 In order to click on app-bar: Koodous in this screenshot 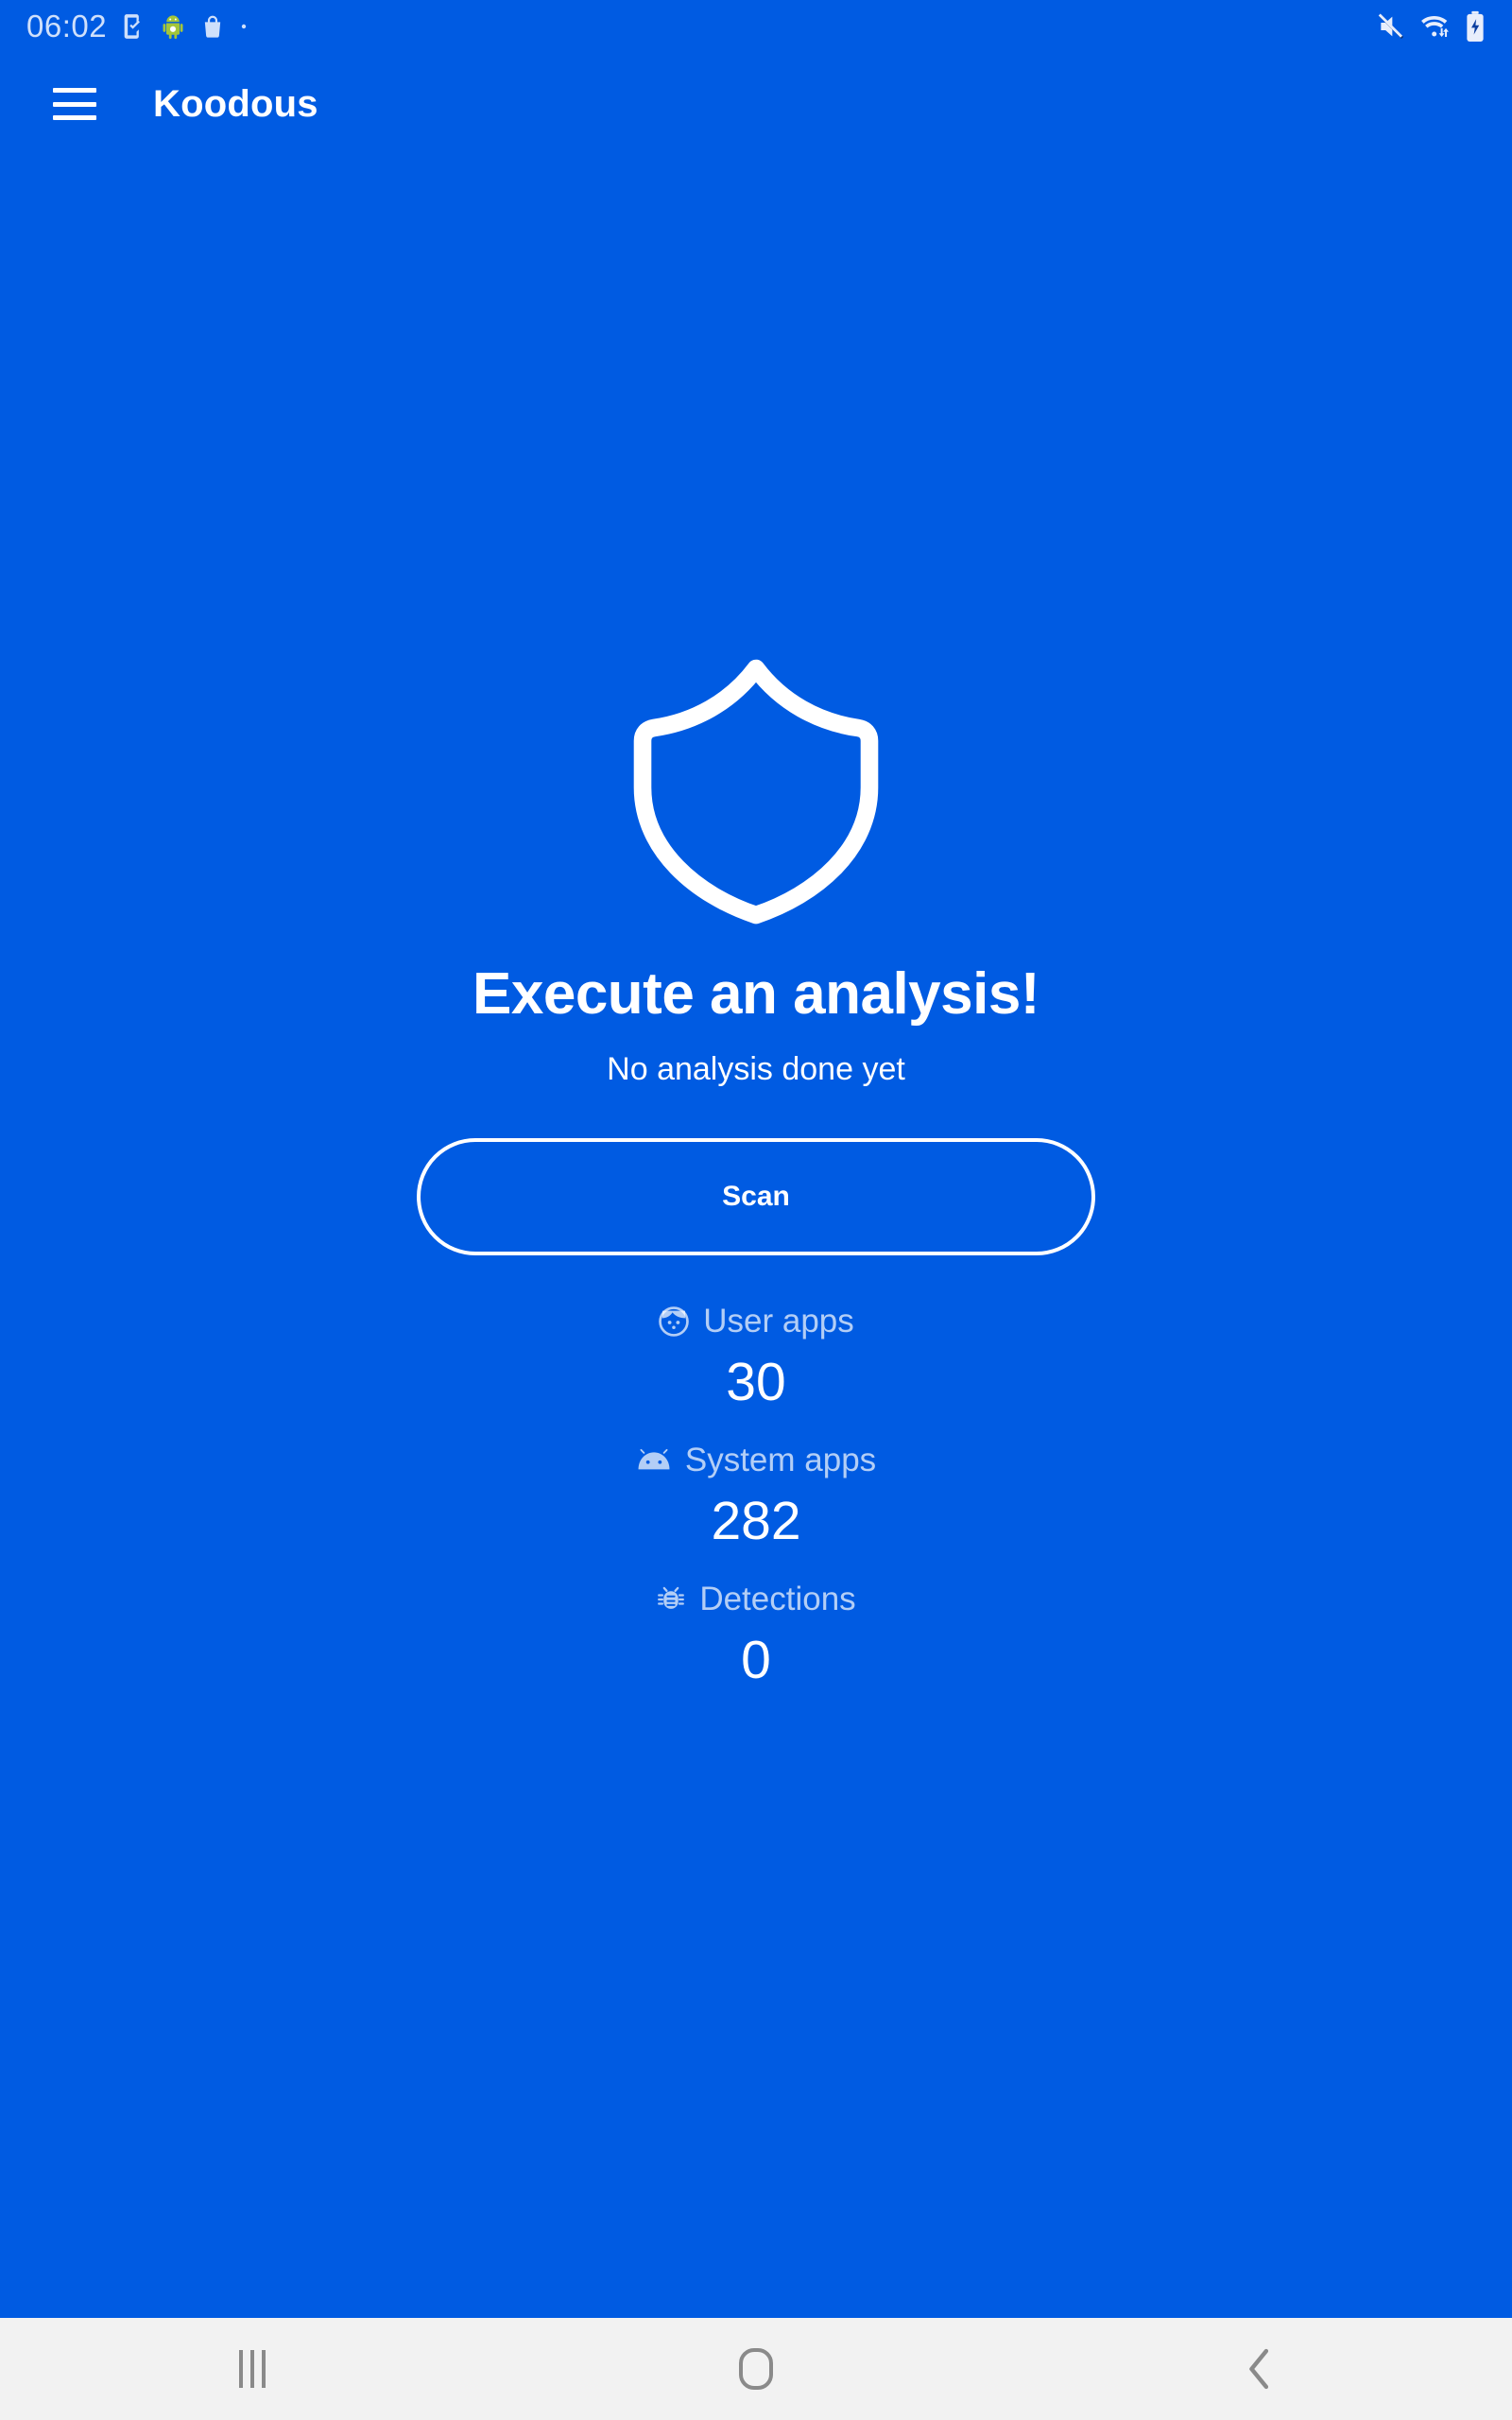, I will do `click(756, 104)`.